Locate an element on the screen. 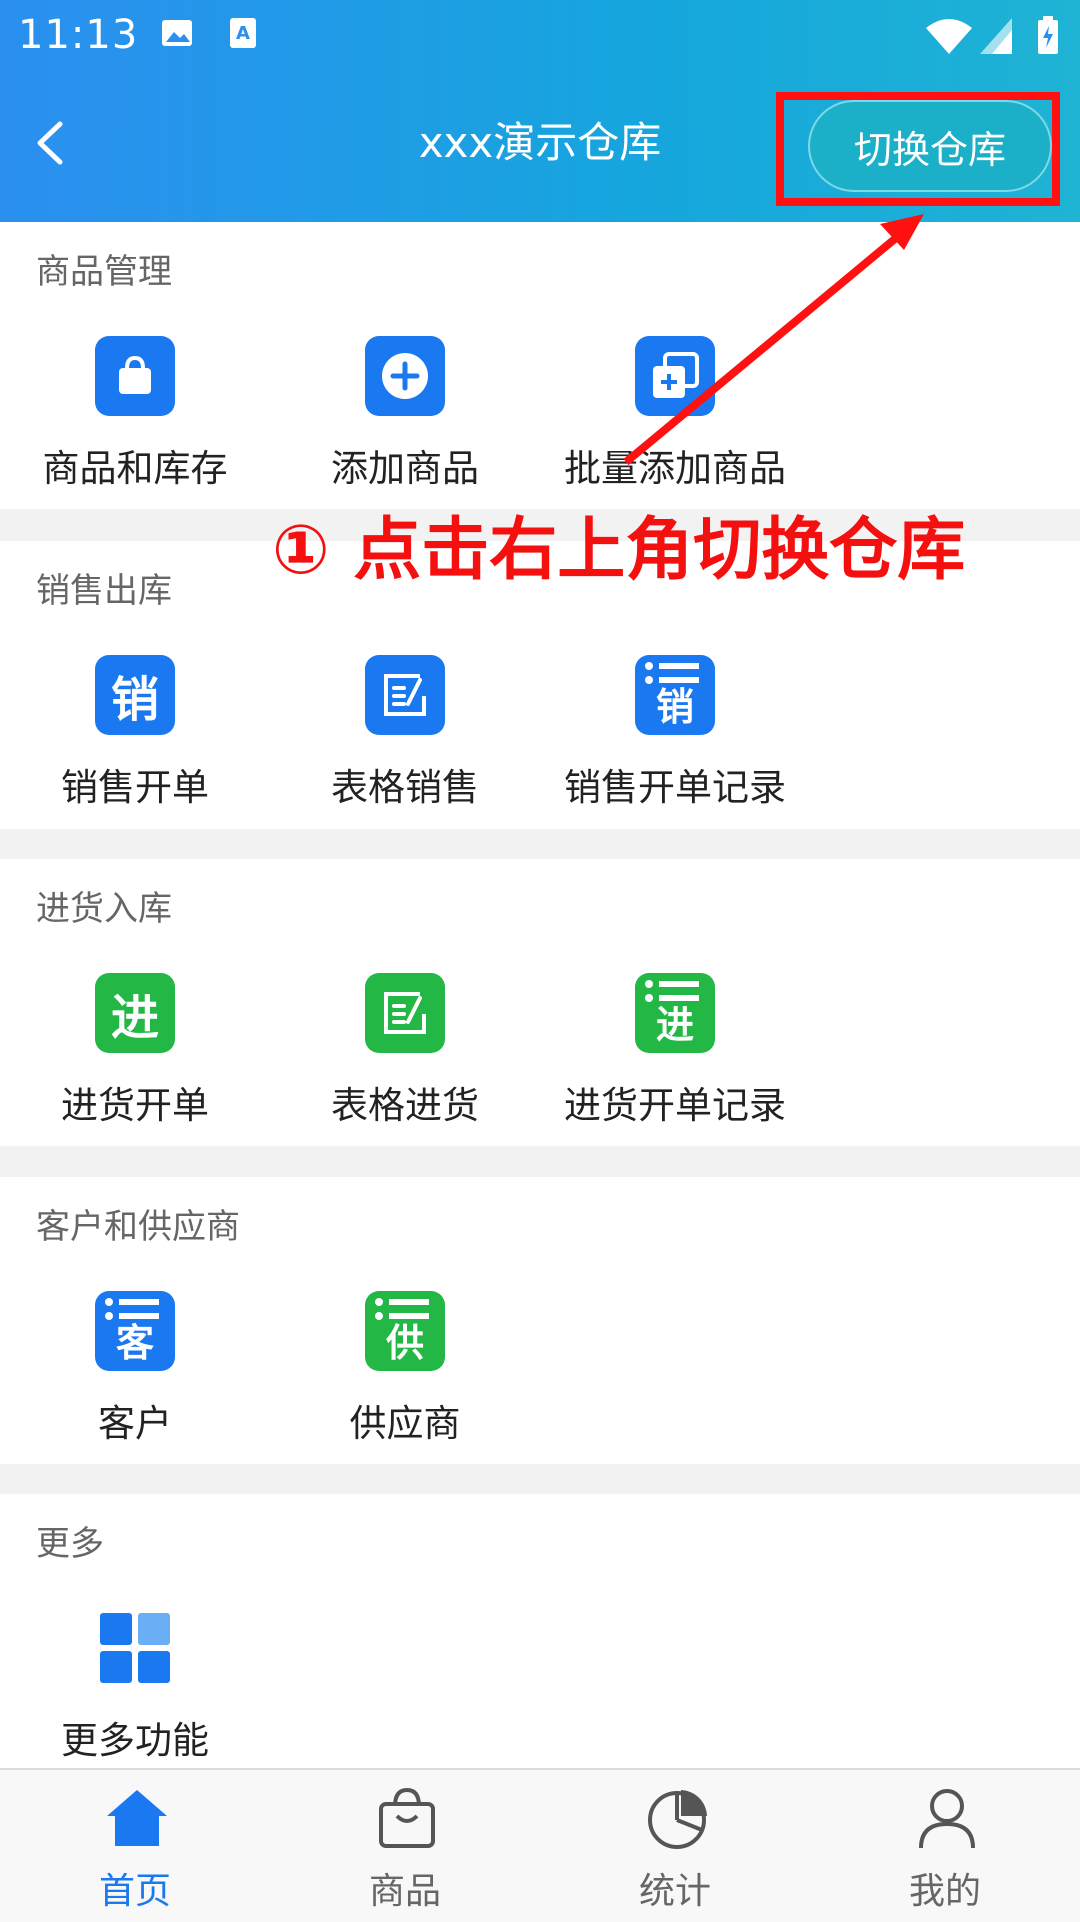  tab-mine: 我的 is located at coordinates (945, 1846).